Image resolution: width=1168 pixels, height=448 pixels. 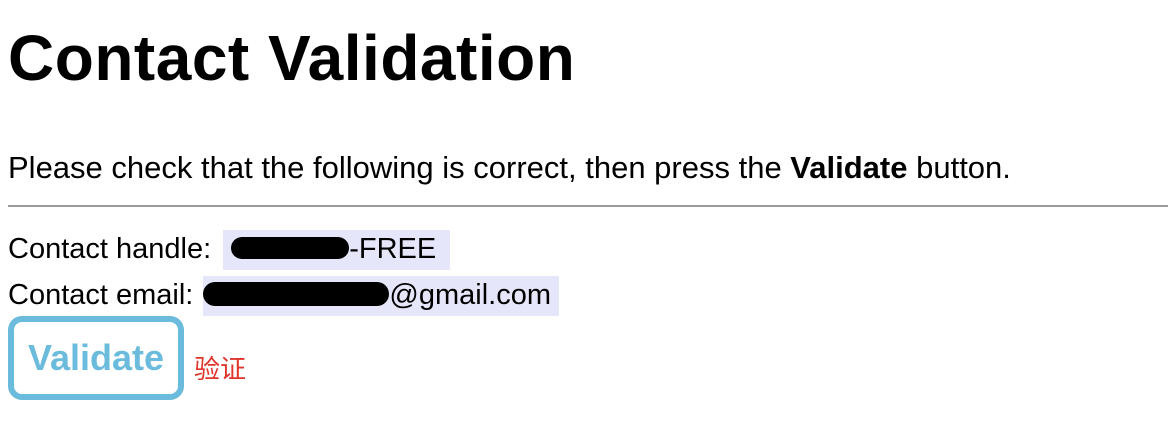 I want to click on contact-email-suffix: @gmail.com, so click(x=470, y=295).